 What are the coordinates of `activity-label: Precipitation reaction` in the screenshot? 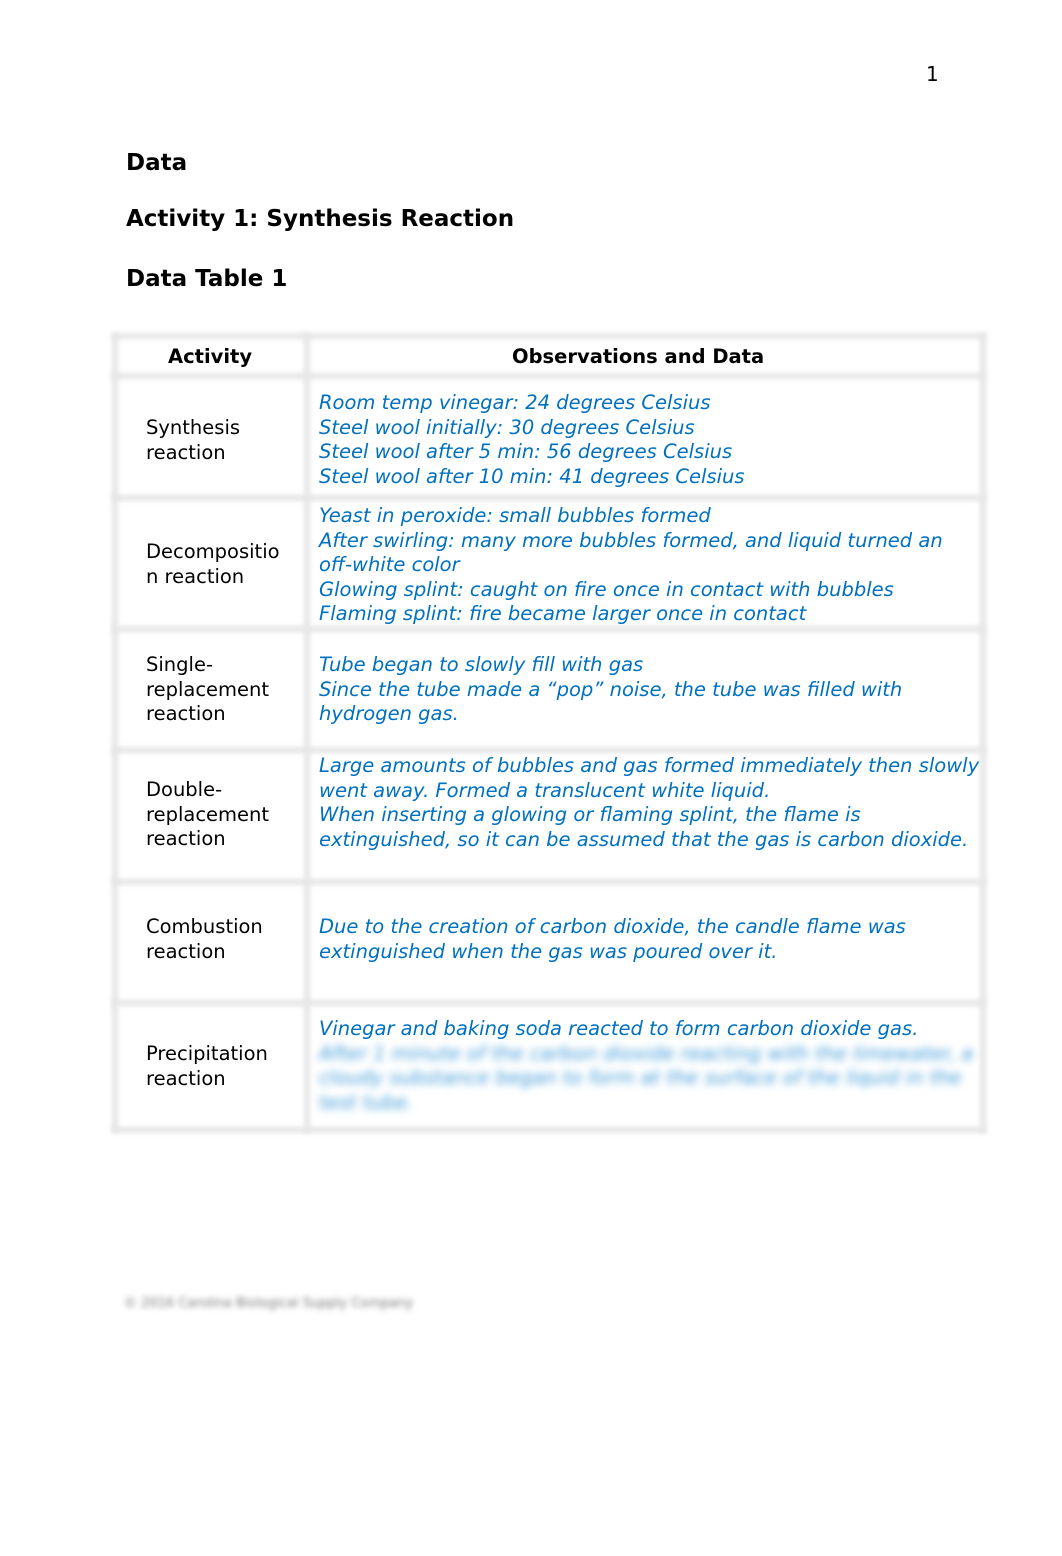 It's located at (207, 1066).